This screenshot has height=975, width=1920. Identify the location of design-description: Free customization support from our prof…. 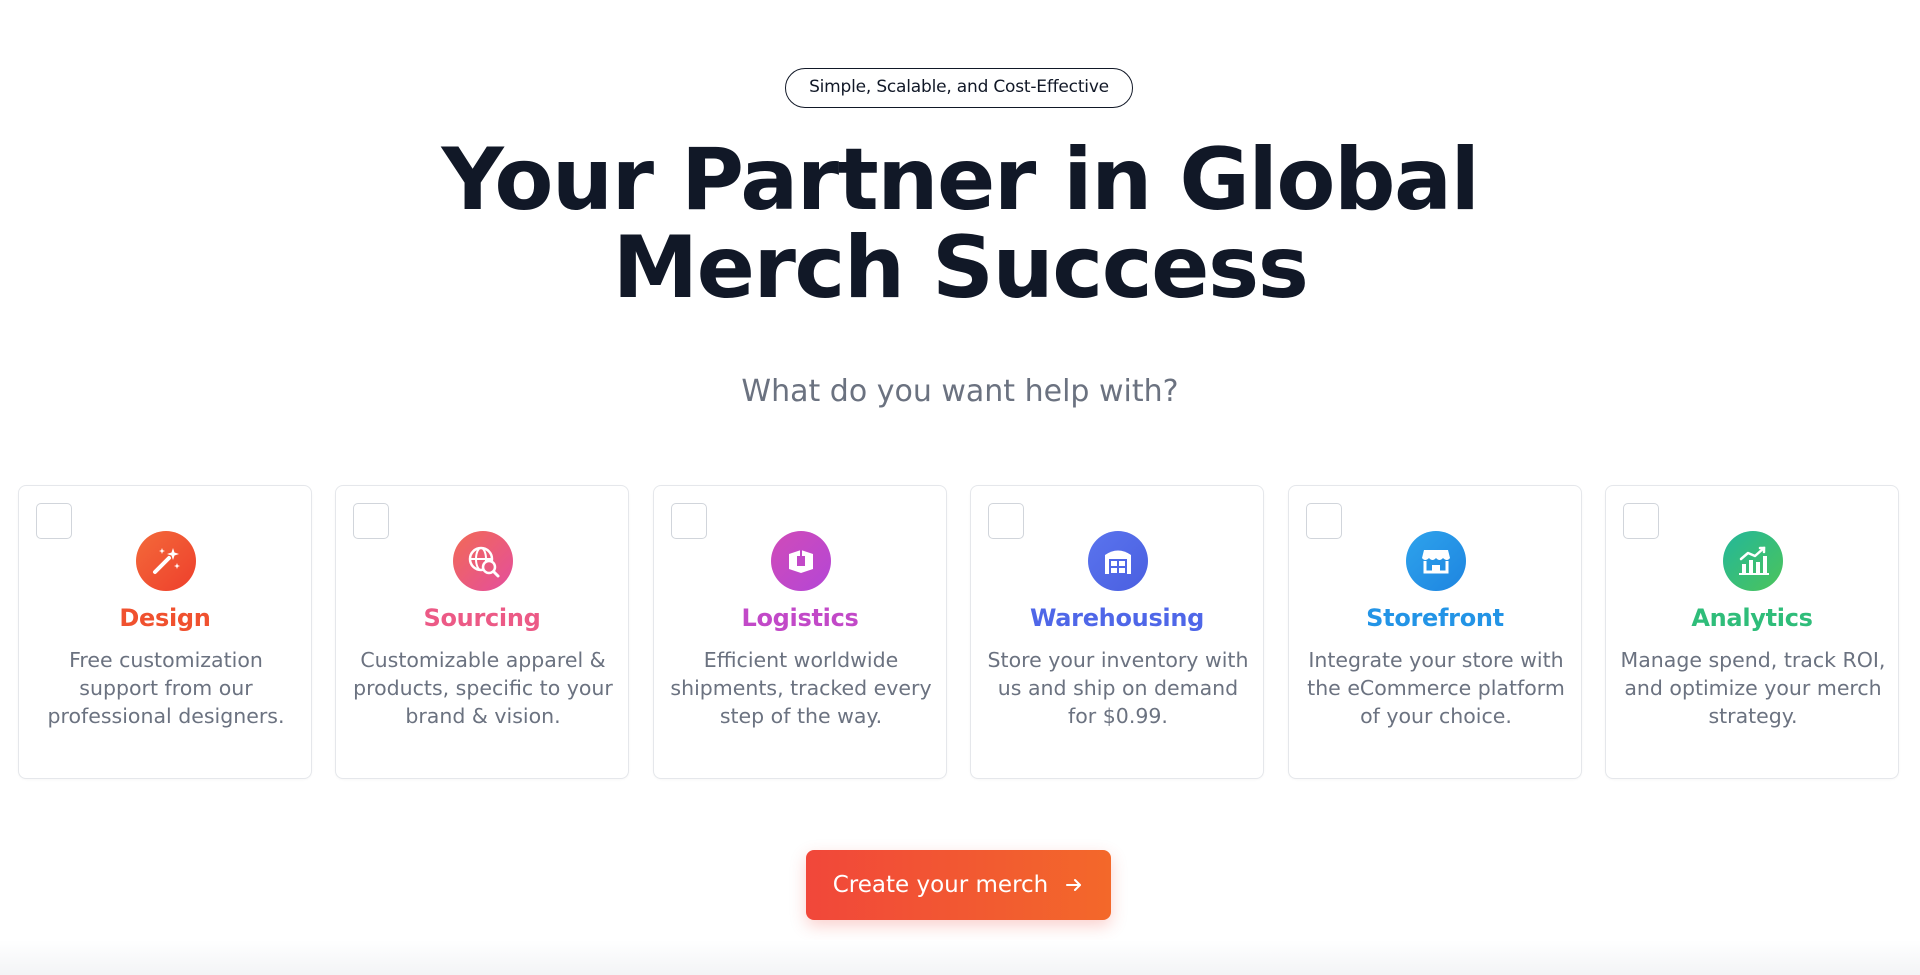
(166, 688).